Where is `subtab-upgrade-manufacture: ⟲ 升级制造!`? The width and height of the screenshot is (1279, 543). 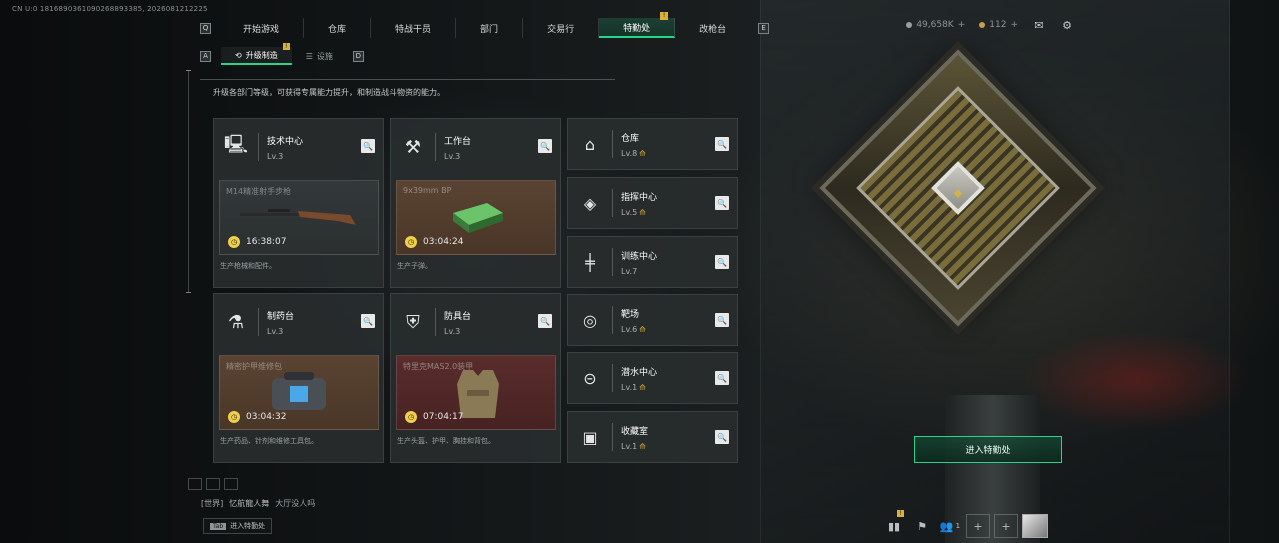
subtab-upgrade-manufacture: ⟲ 升级制造! is located at coordinates (256, 54).